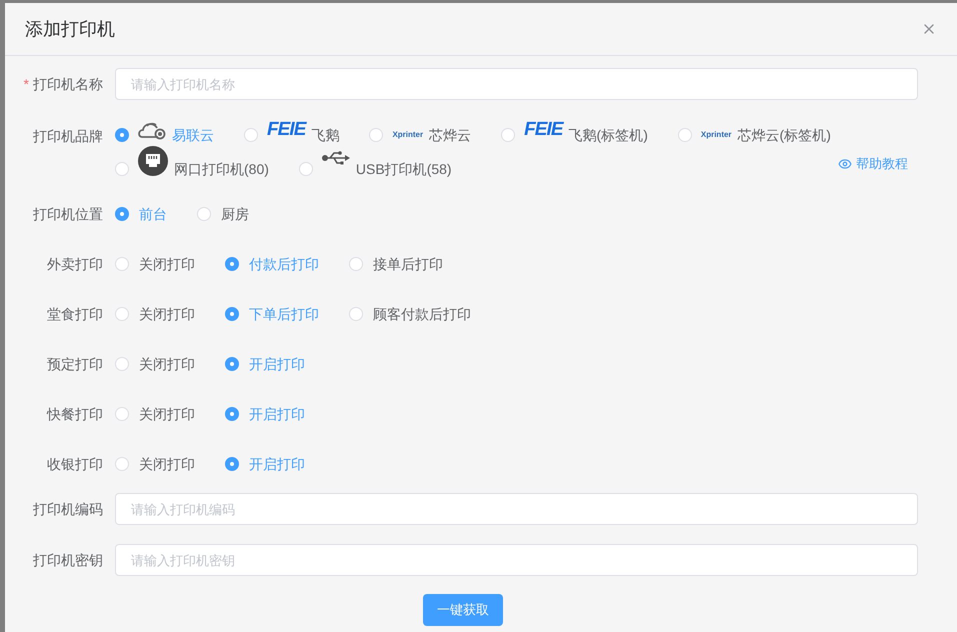  What do you see at coordinates (336, 158) in the screenshot?
I see `usb-icon` at bounding box center [336, 158].